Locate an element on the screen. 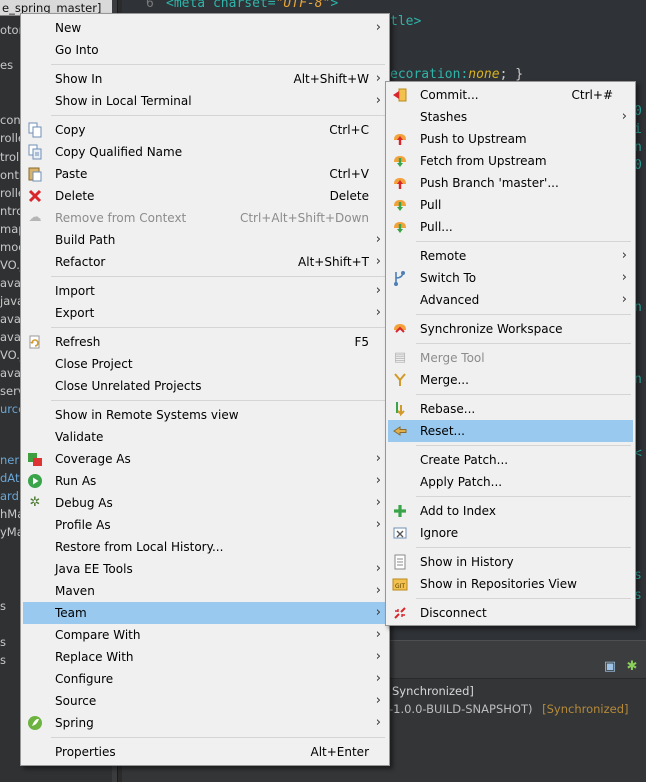 The image size is (646, 782). menu-item-show-in: Show In Alt+Shift+W › is located at coordinates (205, 79).